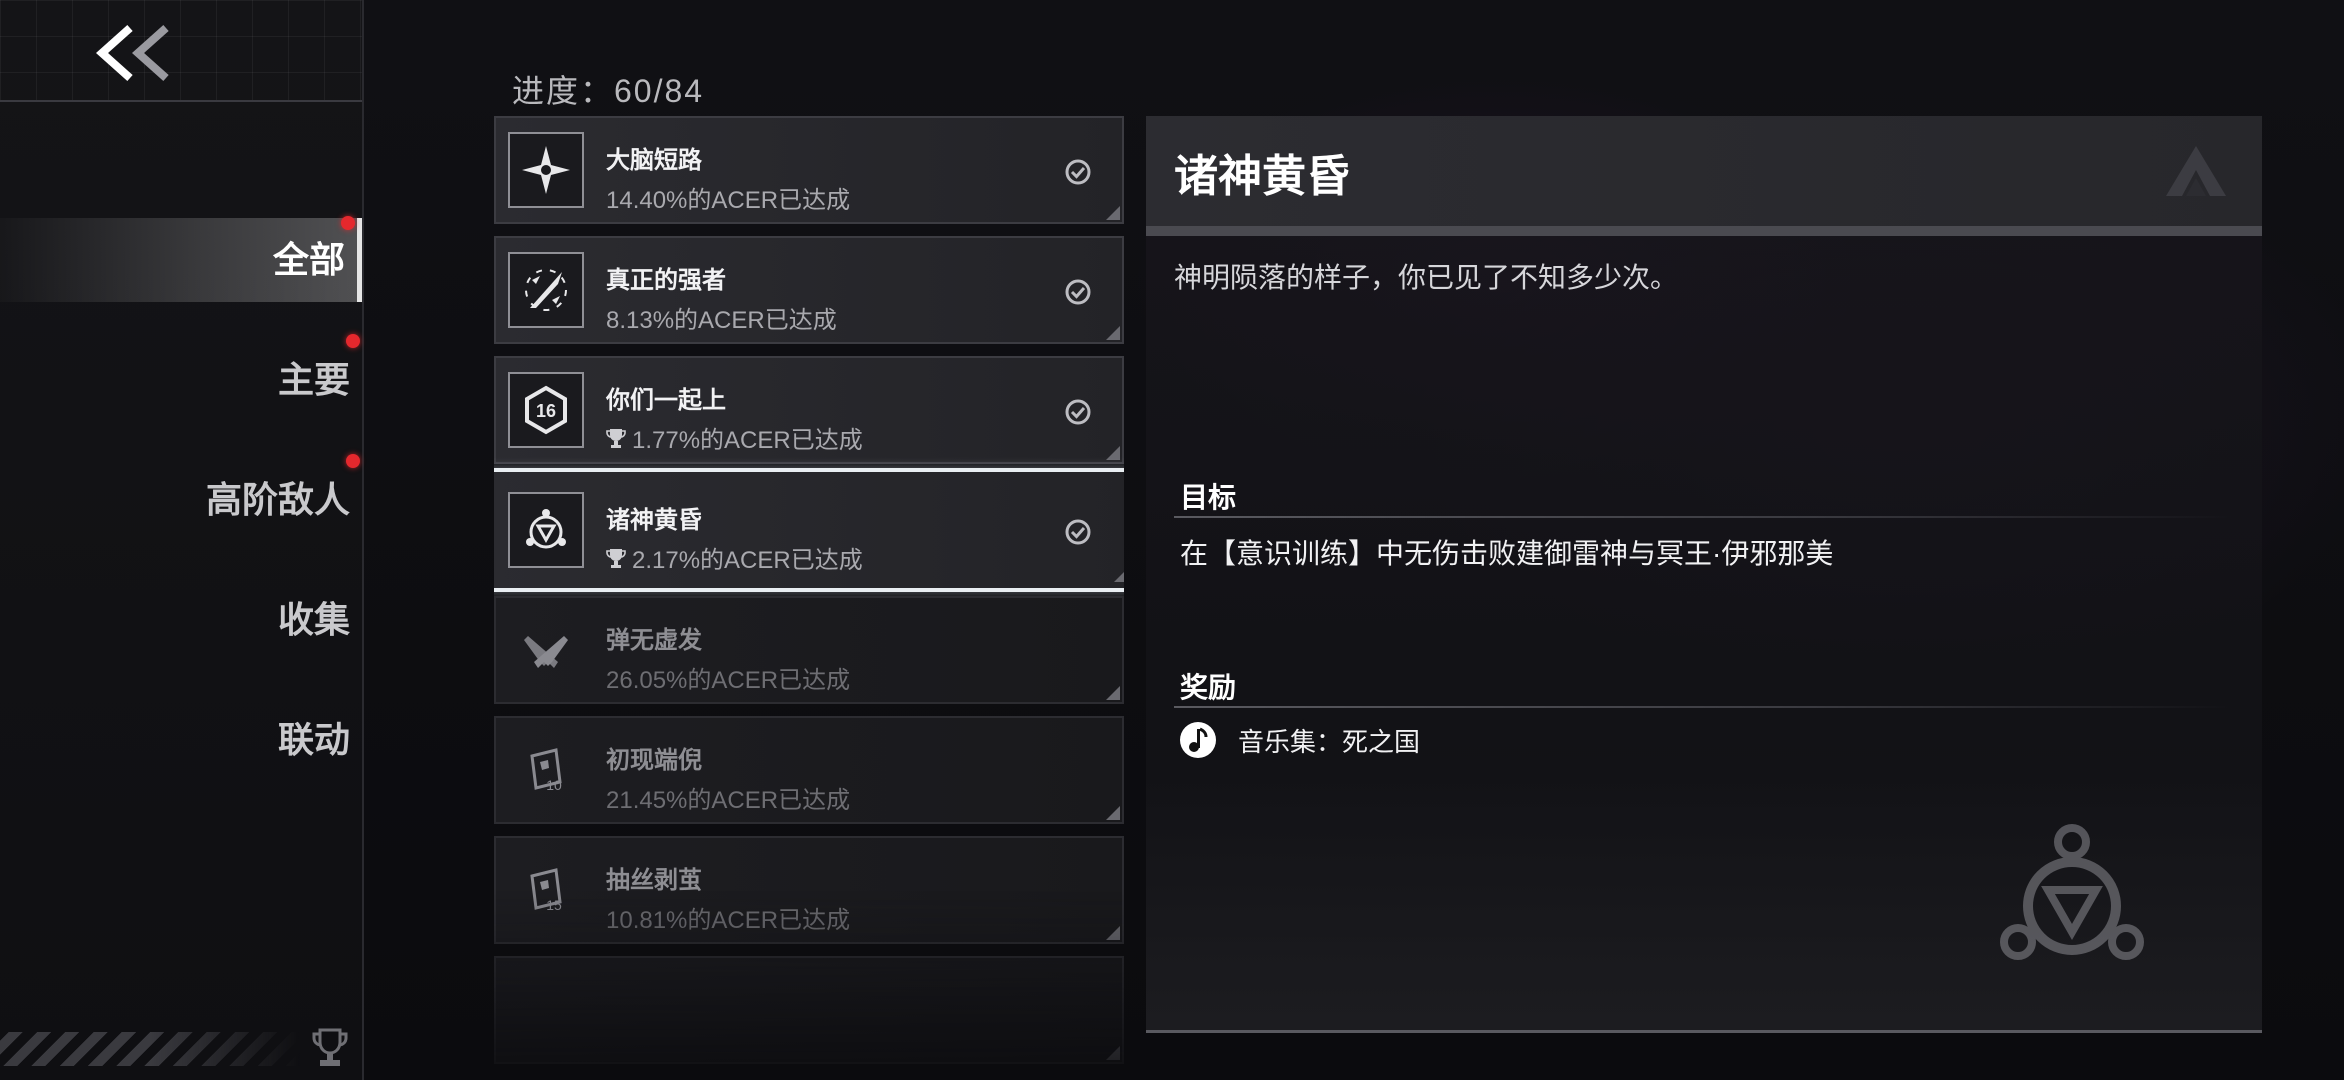 The image size is (2344, 1080). I want to click on percent-text: 2.17%的ACER已达成, so click(747, 560).